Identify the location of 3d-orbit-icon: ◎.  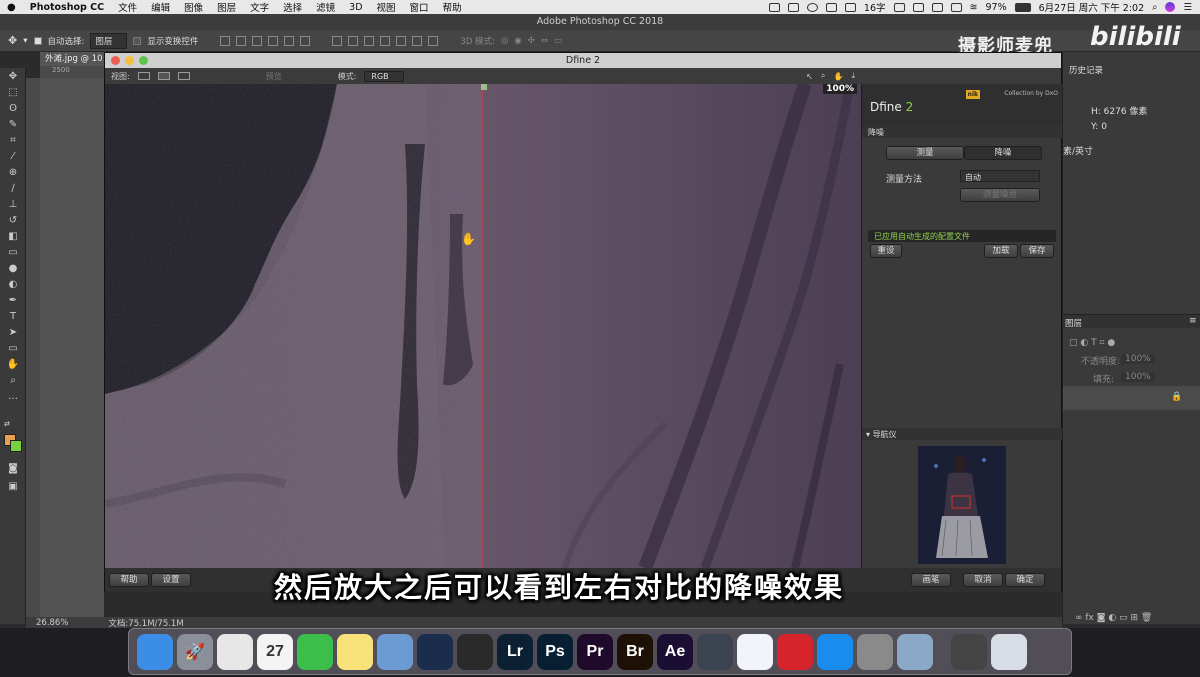
(504, 41).